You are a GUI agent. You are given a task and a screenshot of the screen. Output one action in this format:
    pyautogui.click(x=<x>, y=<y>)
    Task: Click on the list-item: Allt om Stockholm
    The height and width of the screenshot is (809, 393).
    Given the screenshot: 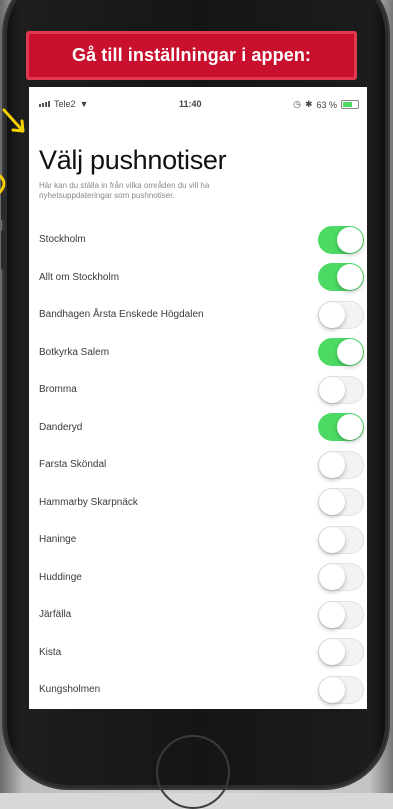 What is the action you would take?
    pyautogui.click(x=198, y=278)
    